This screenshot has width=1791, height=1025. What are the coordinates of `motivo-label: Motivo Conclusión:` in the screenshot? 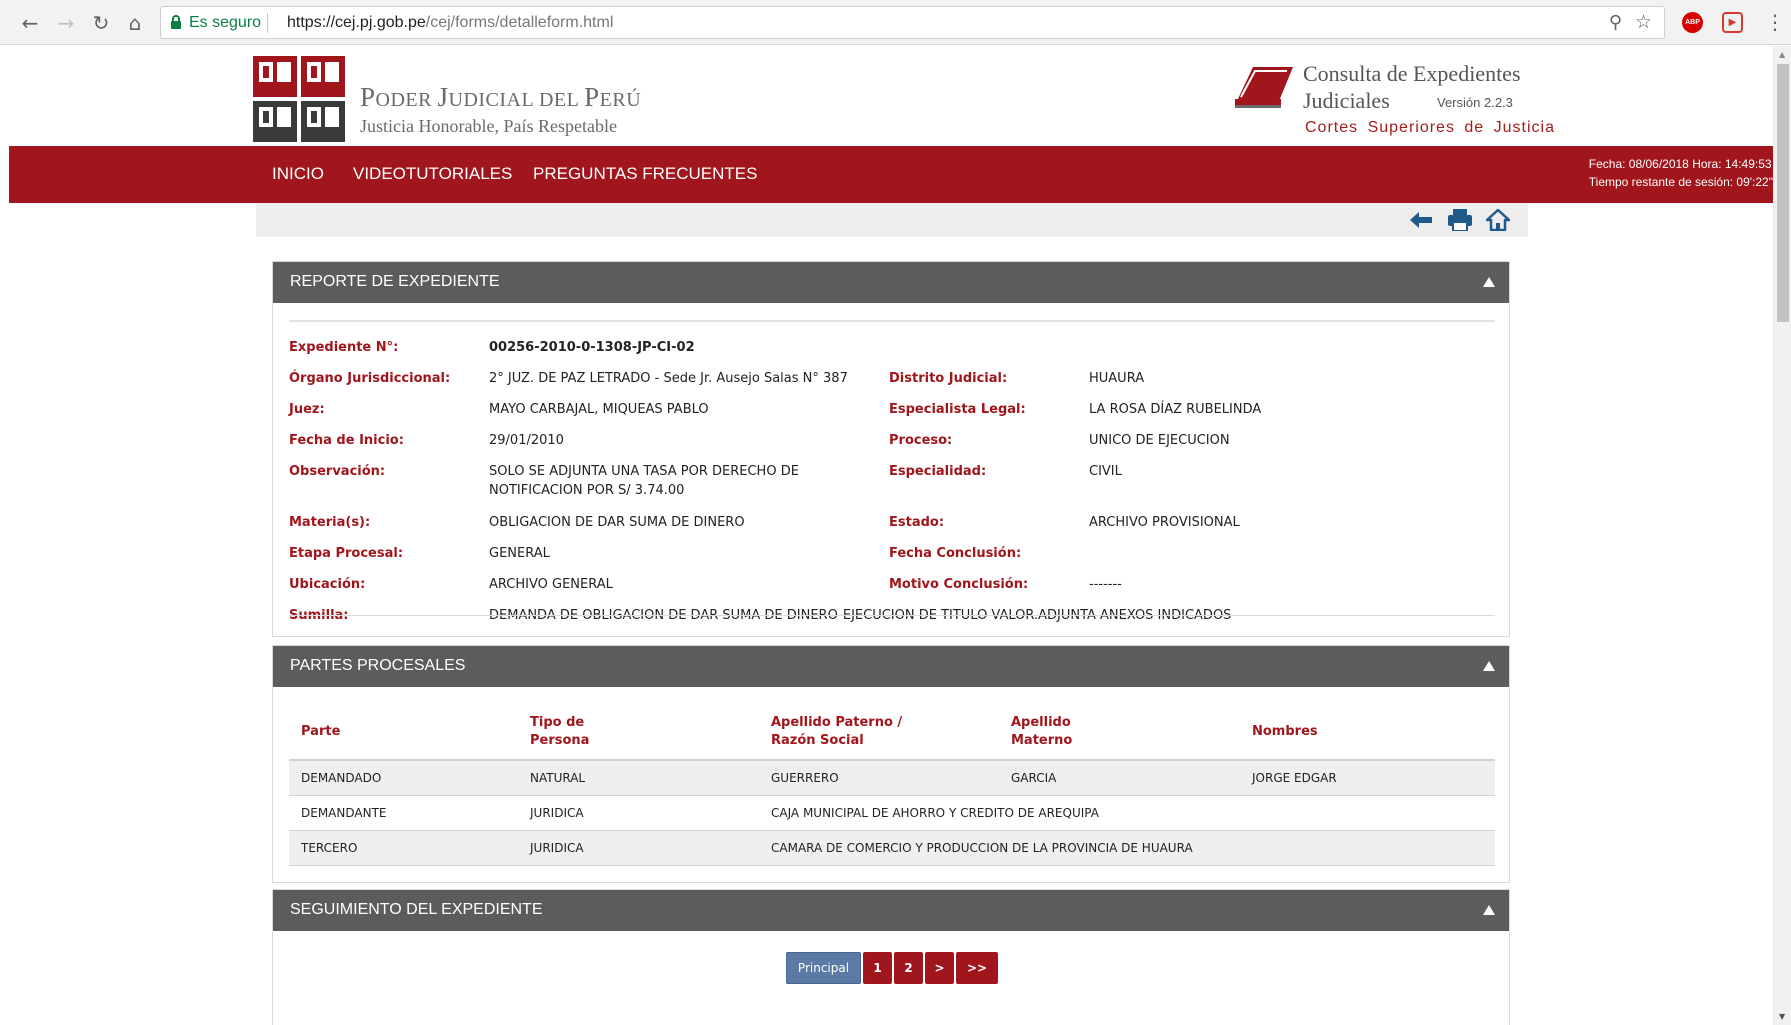 It's located at (959, 584).